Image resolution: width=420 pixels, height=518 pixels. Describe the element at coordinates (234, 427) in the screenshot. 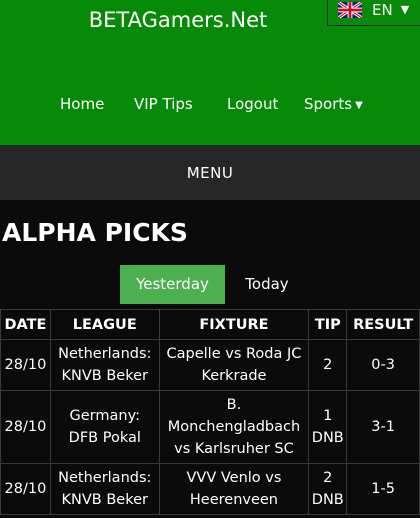

I see `cell-fixture: B. Monchengladbach vs Karlsruher SC` at that location.